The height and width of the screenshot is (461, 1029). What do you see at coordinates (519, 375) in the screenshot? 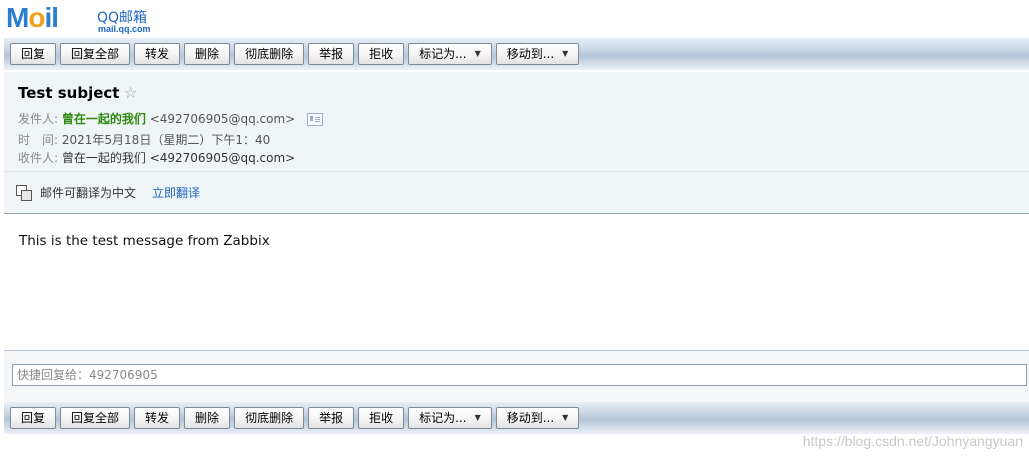
I see `quick-reply-input: 快捷回复给：492706905` at bounding box center [519, 375].